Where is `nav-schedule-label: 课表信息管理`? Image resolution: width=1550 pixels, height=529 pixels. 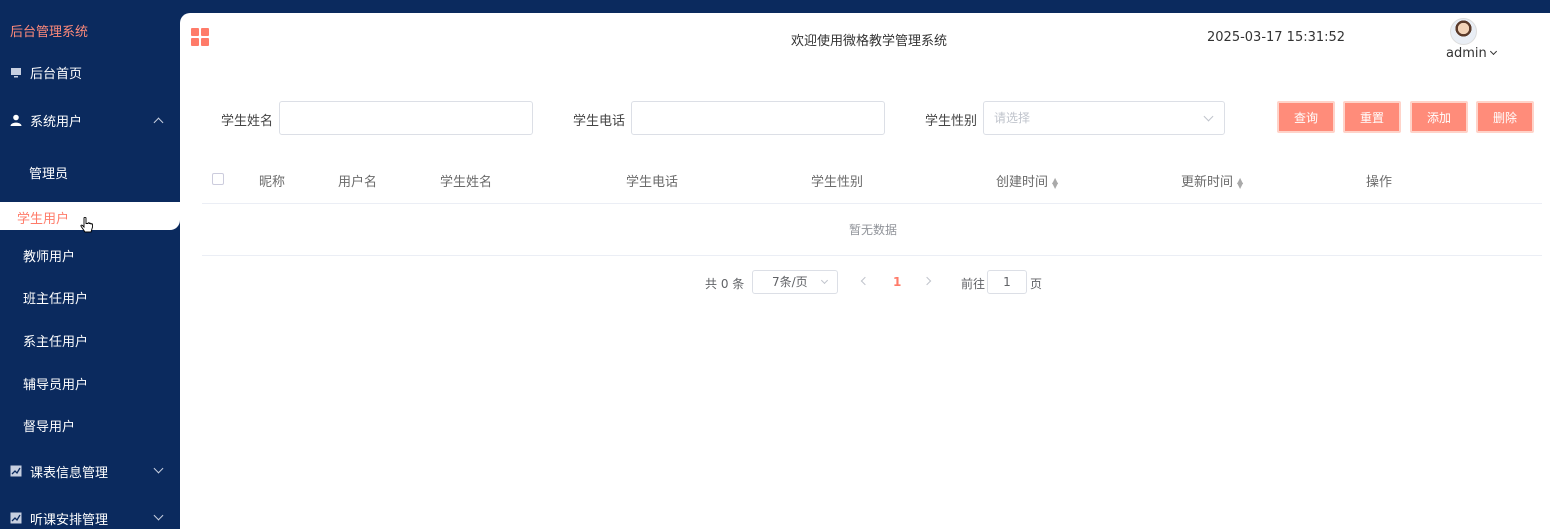
nav-schedule-label: 课表信息管理 is located at coordinates (69, 473).